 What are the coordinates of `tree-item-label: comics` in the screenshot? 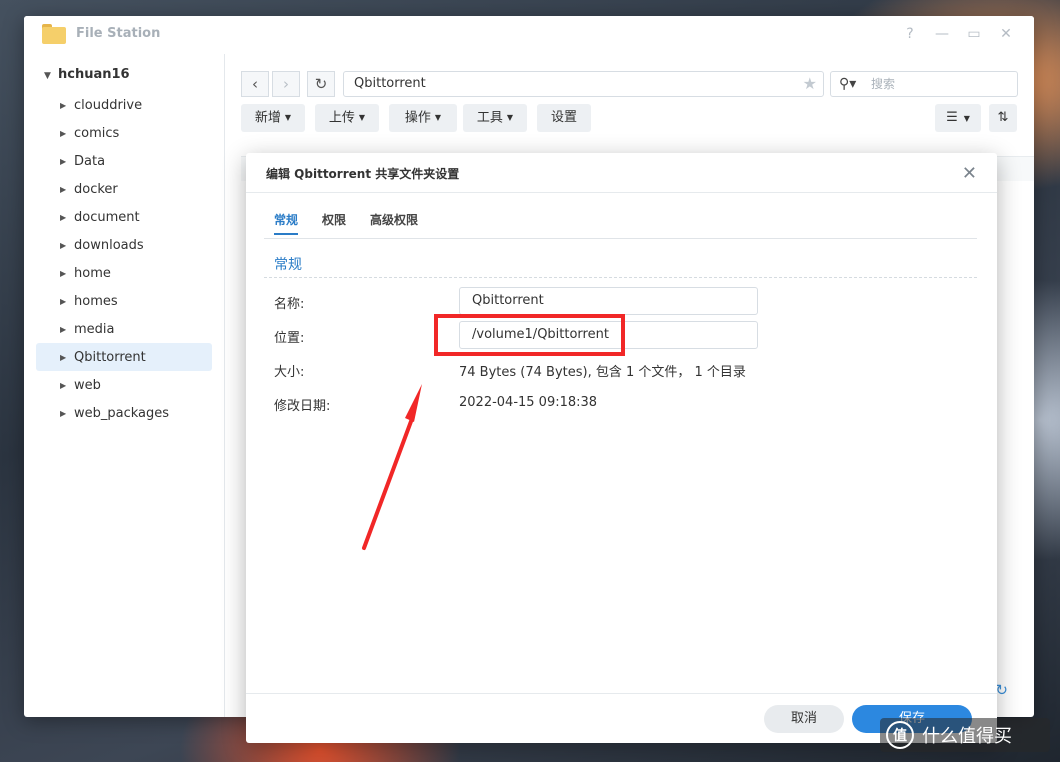 It's located at (97, 133).